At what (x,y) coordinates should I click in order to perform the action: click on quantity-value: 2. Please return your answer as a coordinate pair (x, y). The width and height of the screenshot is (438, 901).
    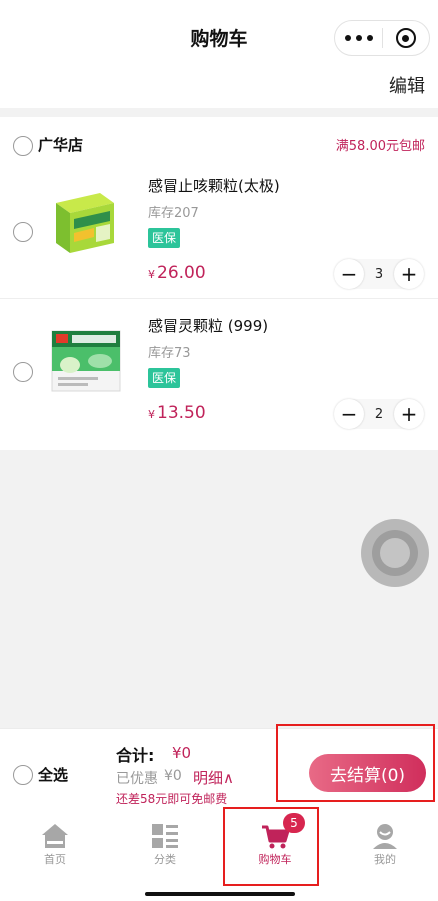
    Looking at the image, I should click on (379, 414).